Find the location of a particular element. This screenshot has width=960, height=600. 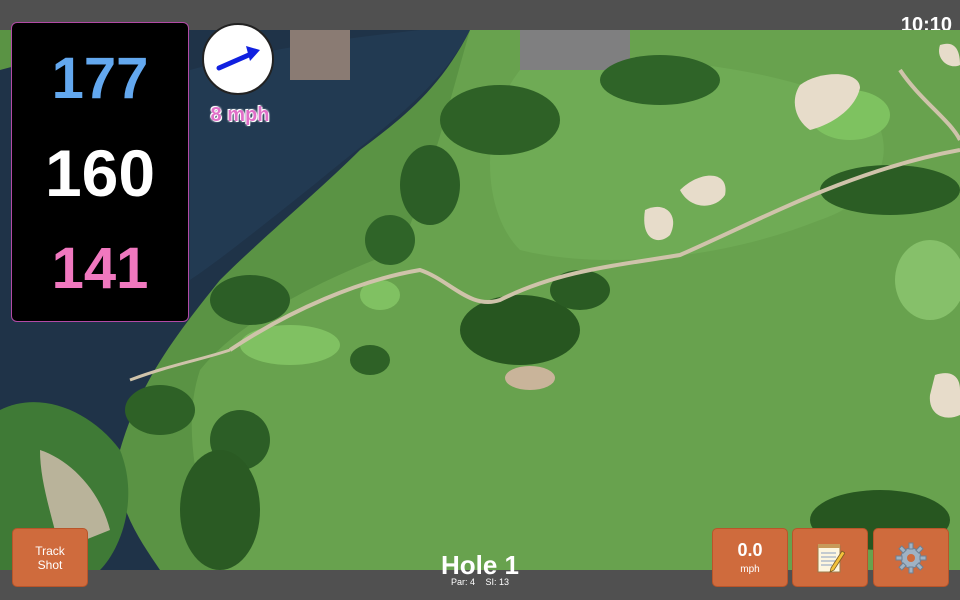

wind-speed-unit: mph is located at coordinates (750, 569).